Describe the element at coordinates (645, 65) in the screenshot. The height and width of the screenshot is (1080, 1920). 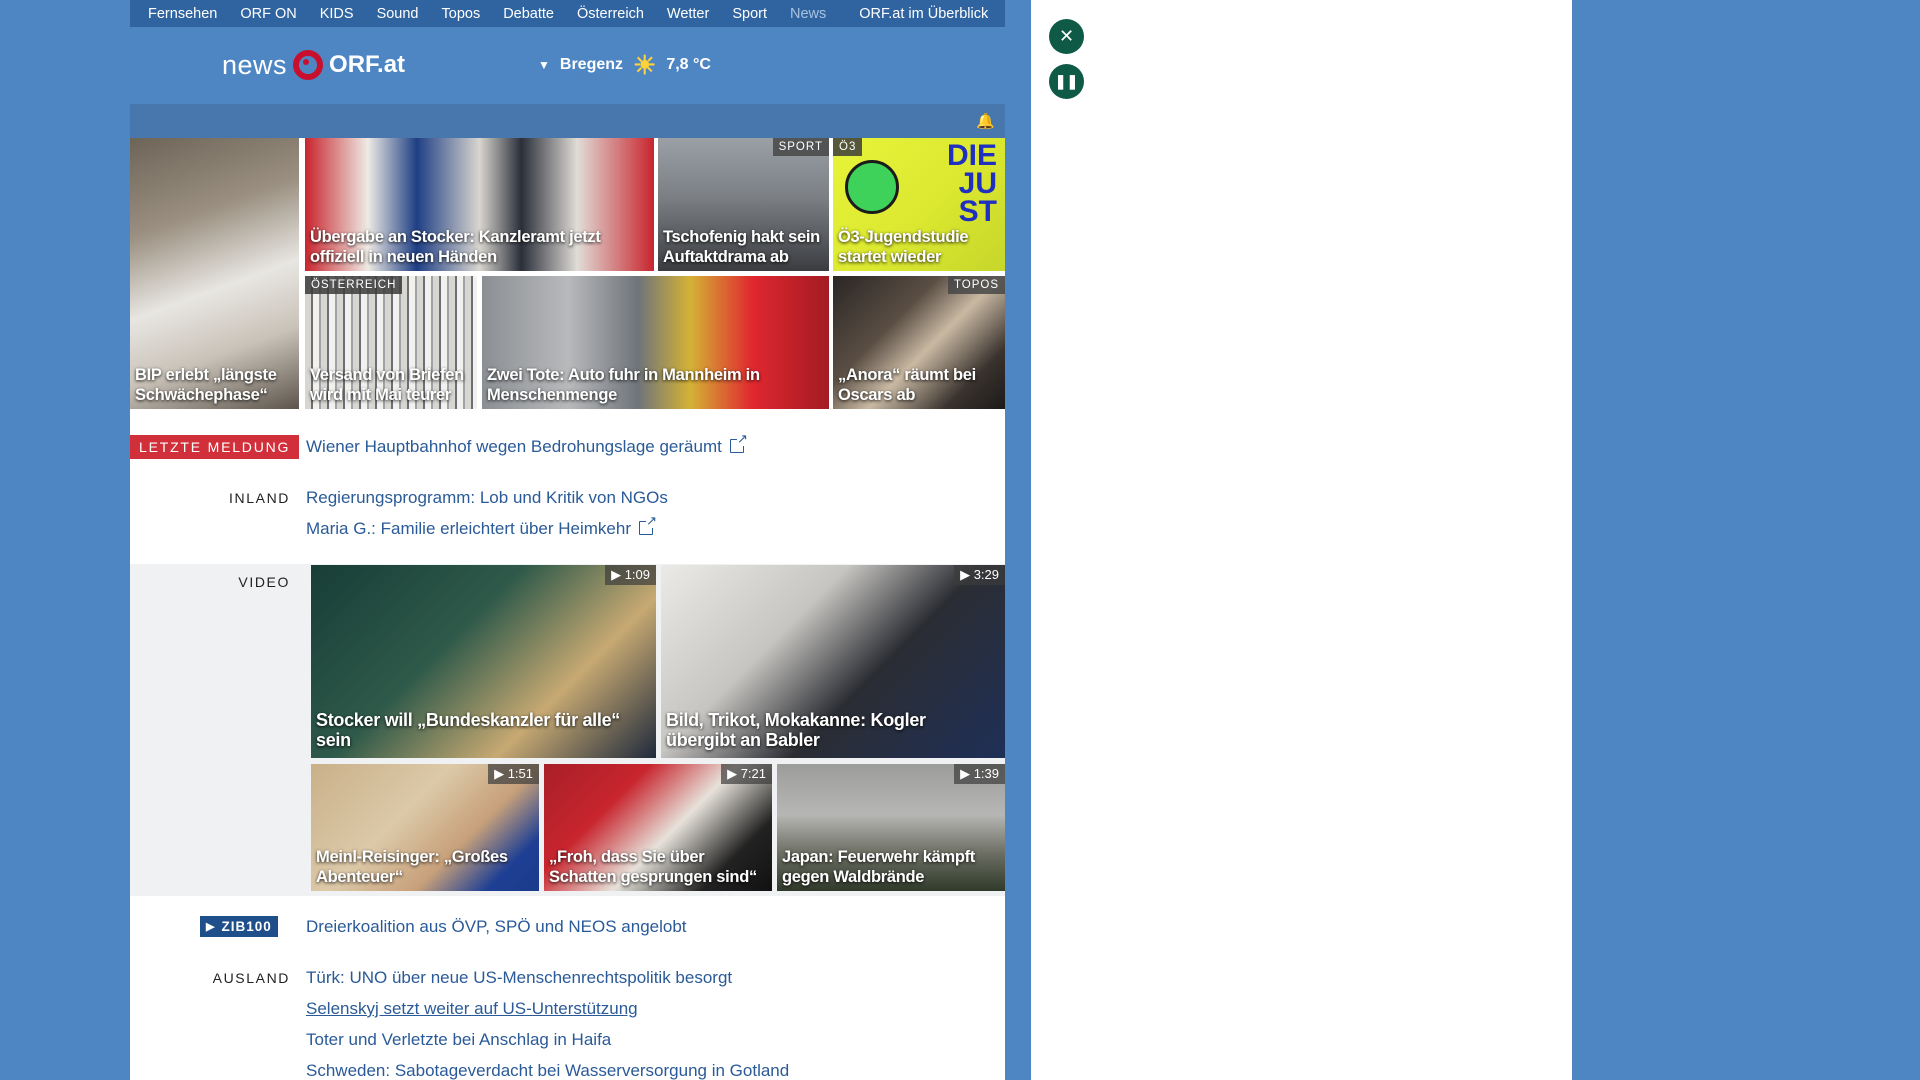
I see `sun-icon: ☀` at that location.